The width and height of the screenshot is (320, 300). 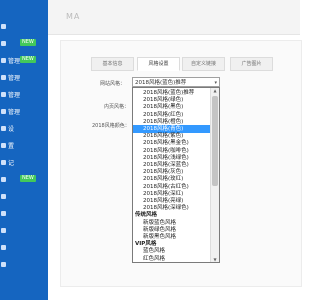 What do you see at coordinates (111, 126) in the screenshot?
I see `theme-color-label: 2018风格颜色：` at bounding box center [111, 126].